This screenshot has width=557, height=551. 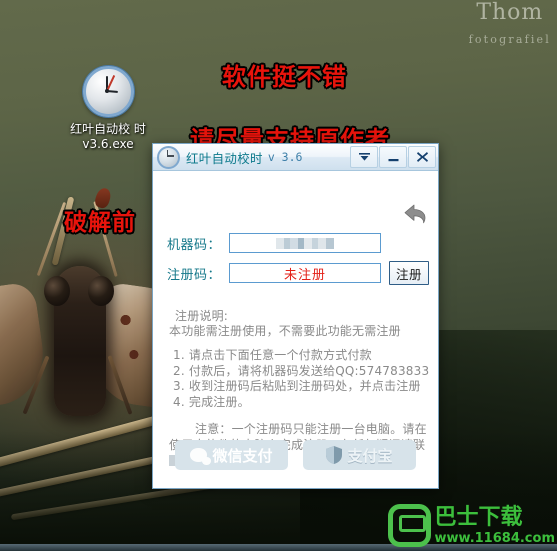 I want to click on notes-subheading: 本功能需注册使用，不需要此功能无需注册, so click(x=285, y=330).